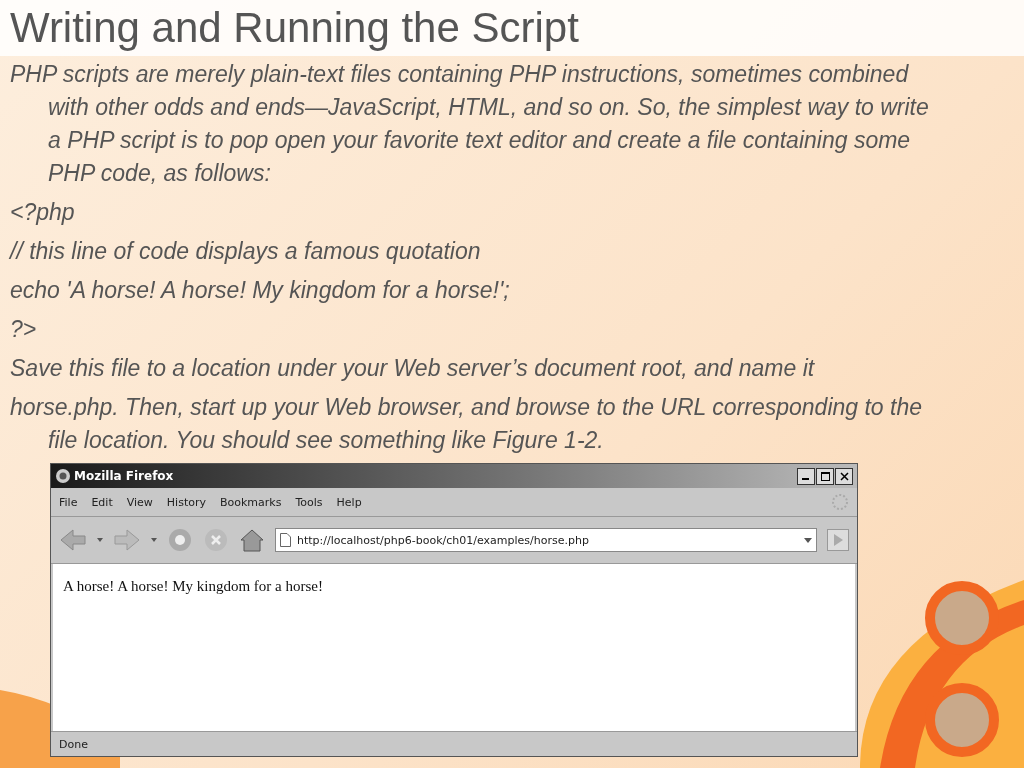 The image size is (1024, 768). I want to click on menu-item: File, so click(68, 502).